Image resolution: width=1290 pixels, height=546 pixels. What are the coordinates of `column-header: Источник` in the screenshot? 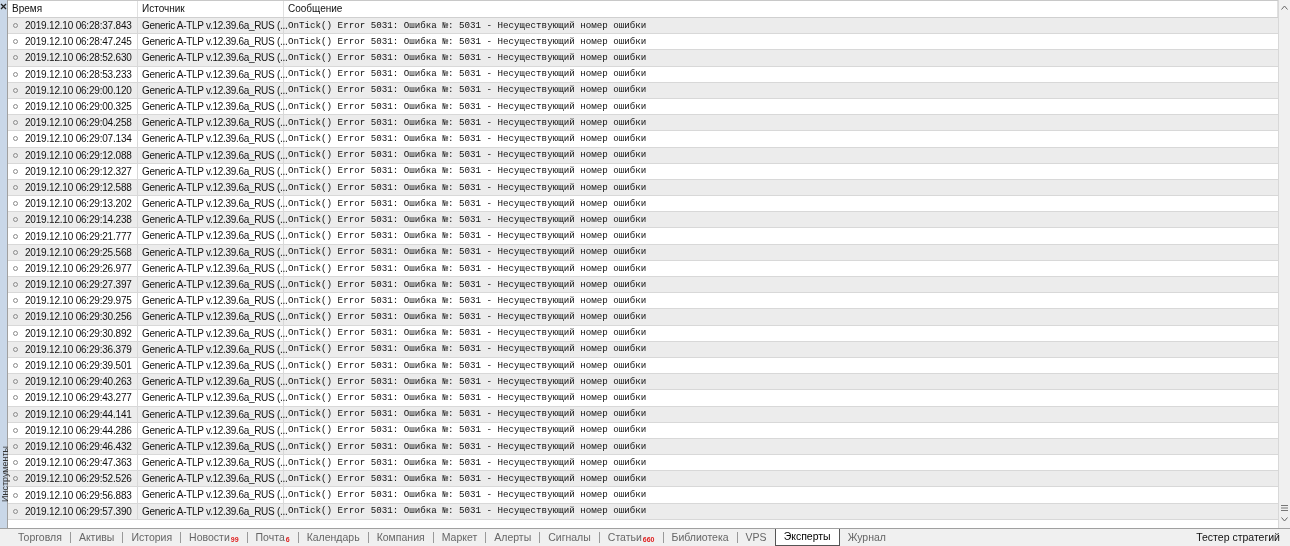 It's located at (211, 9).